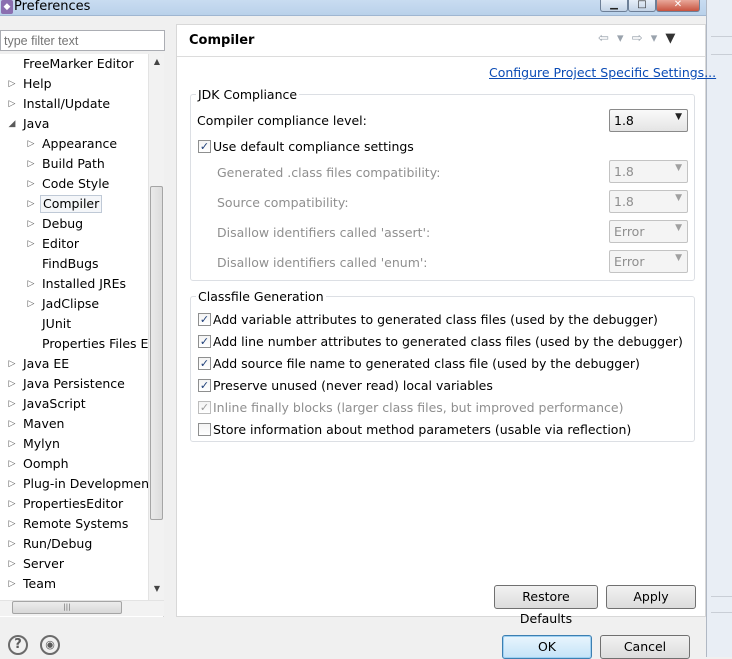 The image size is (732, 659). What do you see at coordinates (648, 120) in the screenshot?
I see `compliance-level-select: 1.8 ▼` at bounding box center [648, 120].